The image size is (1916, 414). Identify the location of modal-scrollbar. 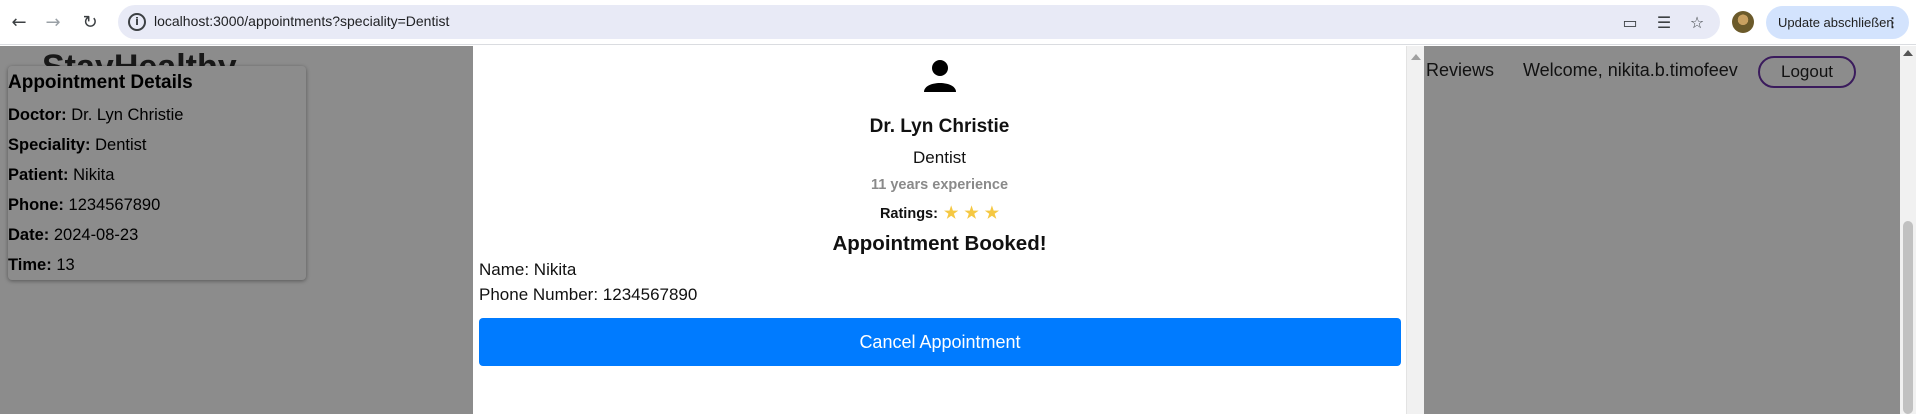
(1415, 230).